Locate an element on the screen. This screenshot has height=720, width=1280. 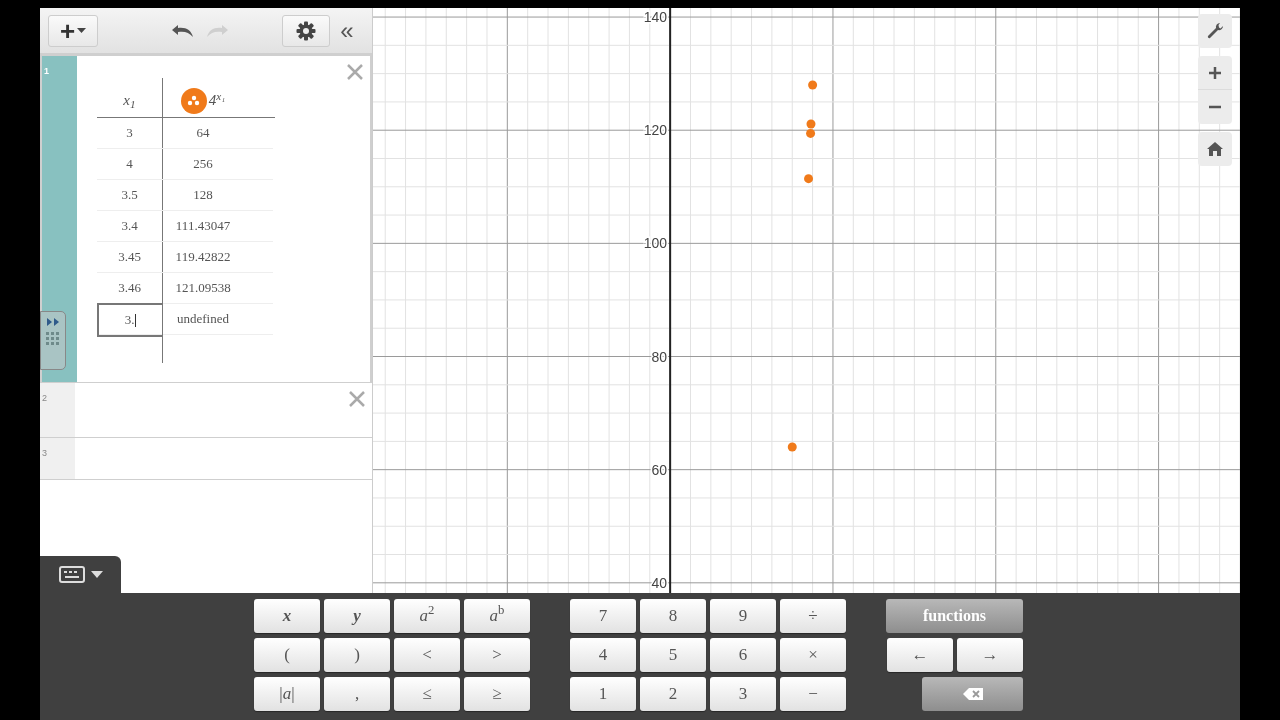
keypad-key: − is located at coordinates (813, 694).